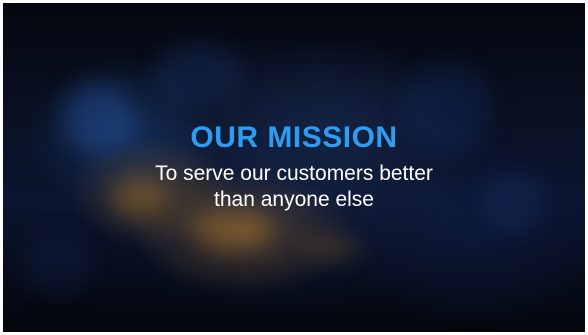  Describe the element at coordinates (294, 173) in the screenshot. I see `subtitle-line-1: To serve our customers better` at that location.